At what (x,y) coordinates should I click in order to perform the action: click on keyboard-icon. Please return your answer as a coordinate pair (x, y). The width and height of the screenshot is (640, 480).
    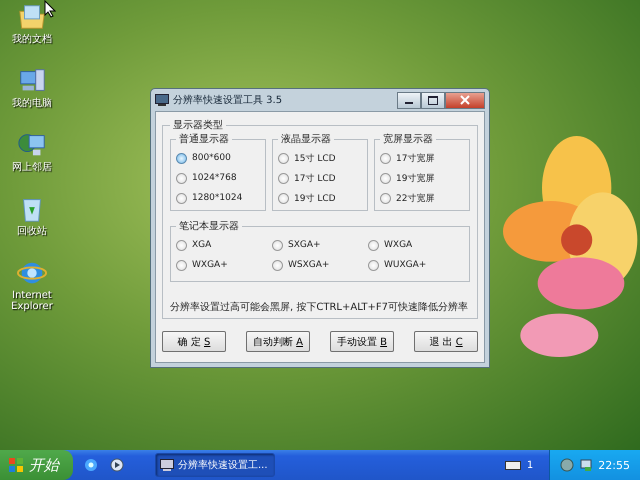
    Looking at the image, I should click on (512, 465).